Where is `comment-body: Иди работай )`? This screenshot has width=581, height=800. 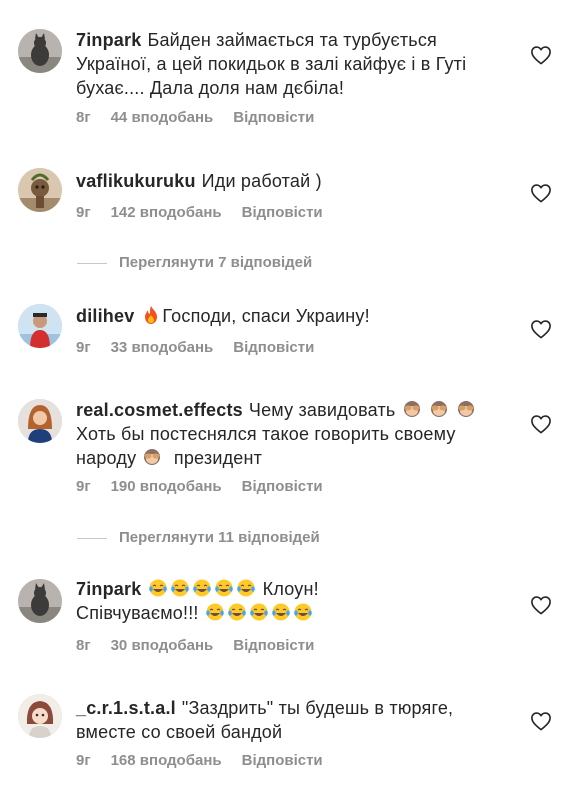
comment-body: Иди работай ) is located at coordinates (261, 181).